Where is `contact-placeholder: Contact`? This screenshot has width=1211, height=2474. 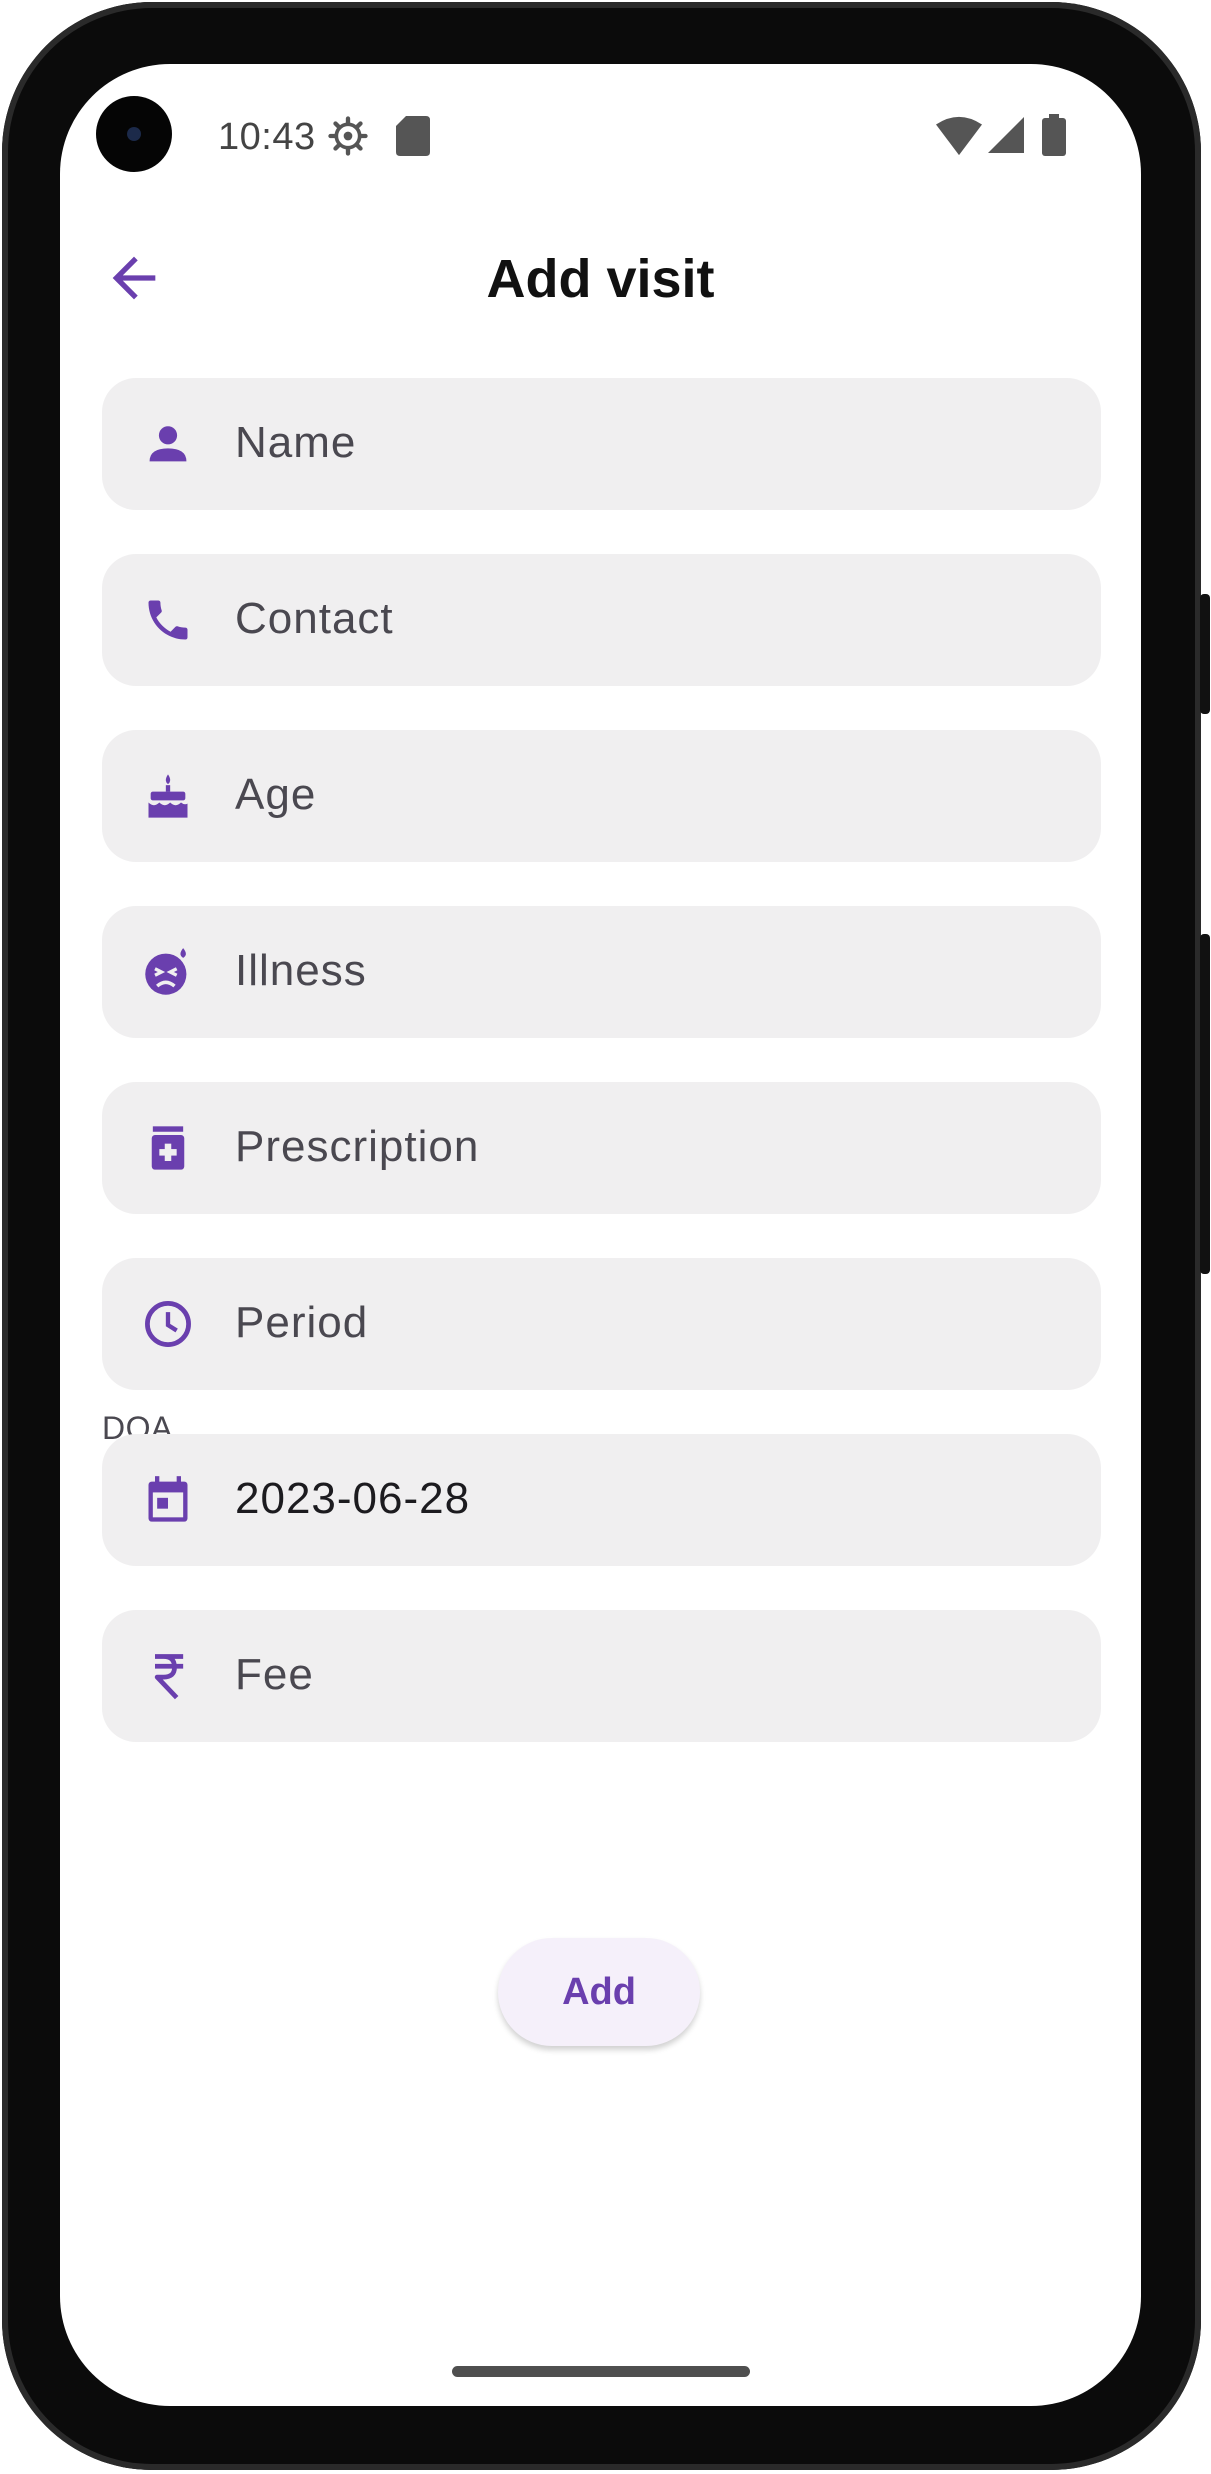 contact-placeholder: Contact is located at coordinates (314, 618).